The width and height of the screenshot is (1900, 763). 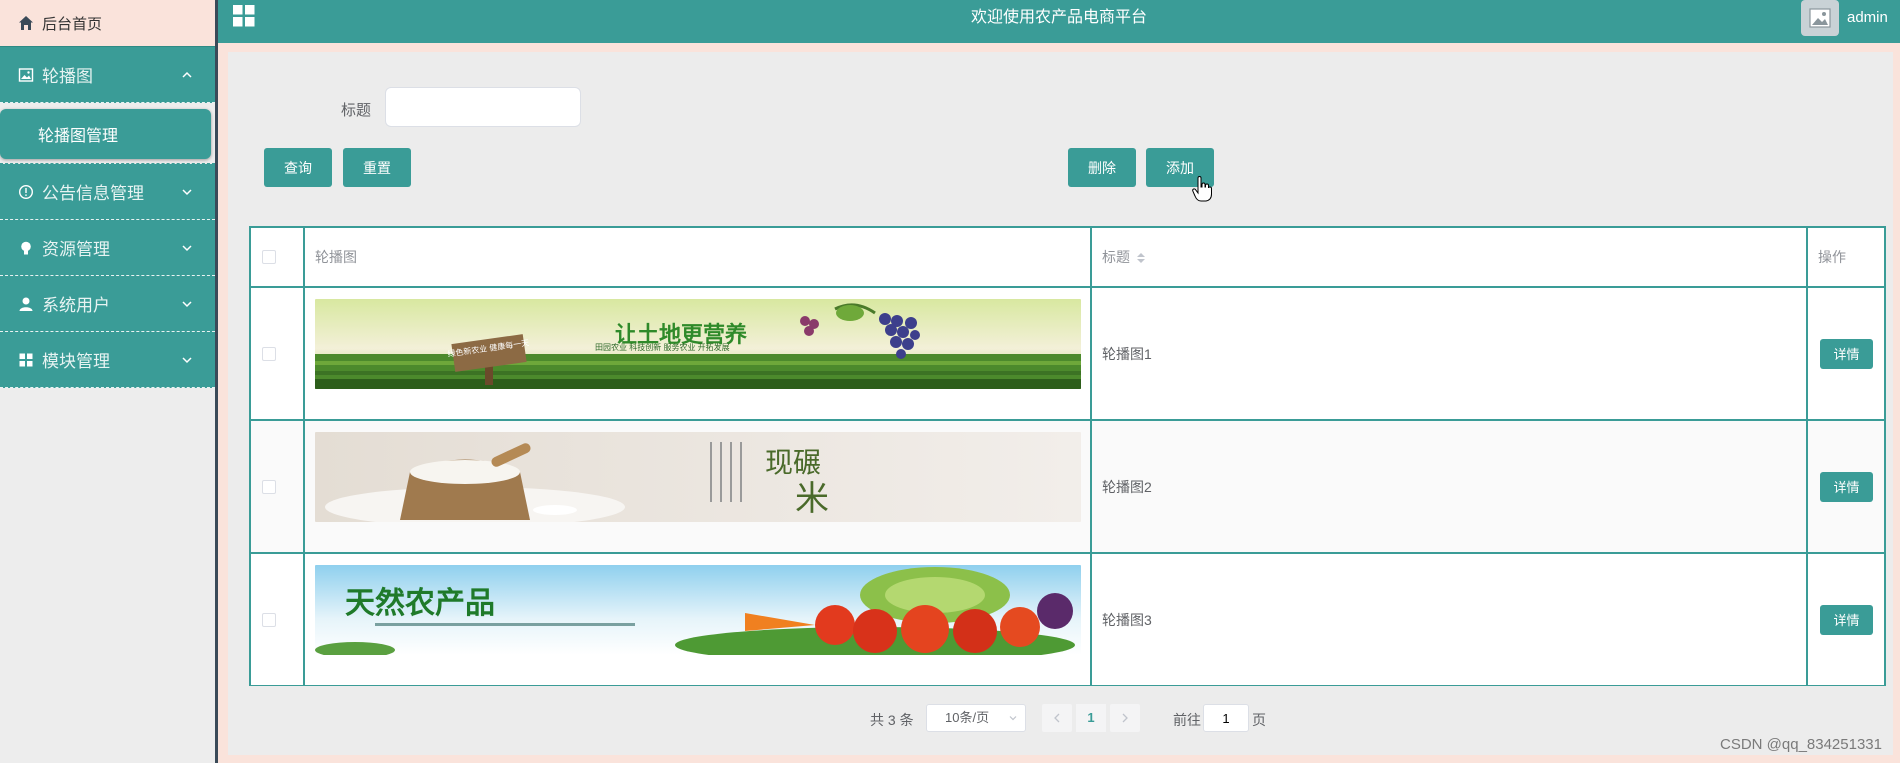 I want to click on banner-headline: 天然农产品, so click(x=420, y=603).